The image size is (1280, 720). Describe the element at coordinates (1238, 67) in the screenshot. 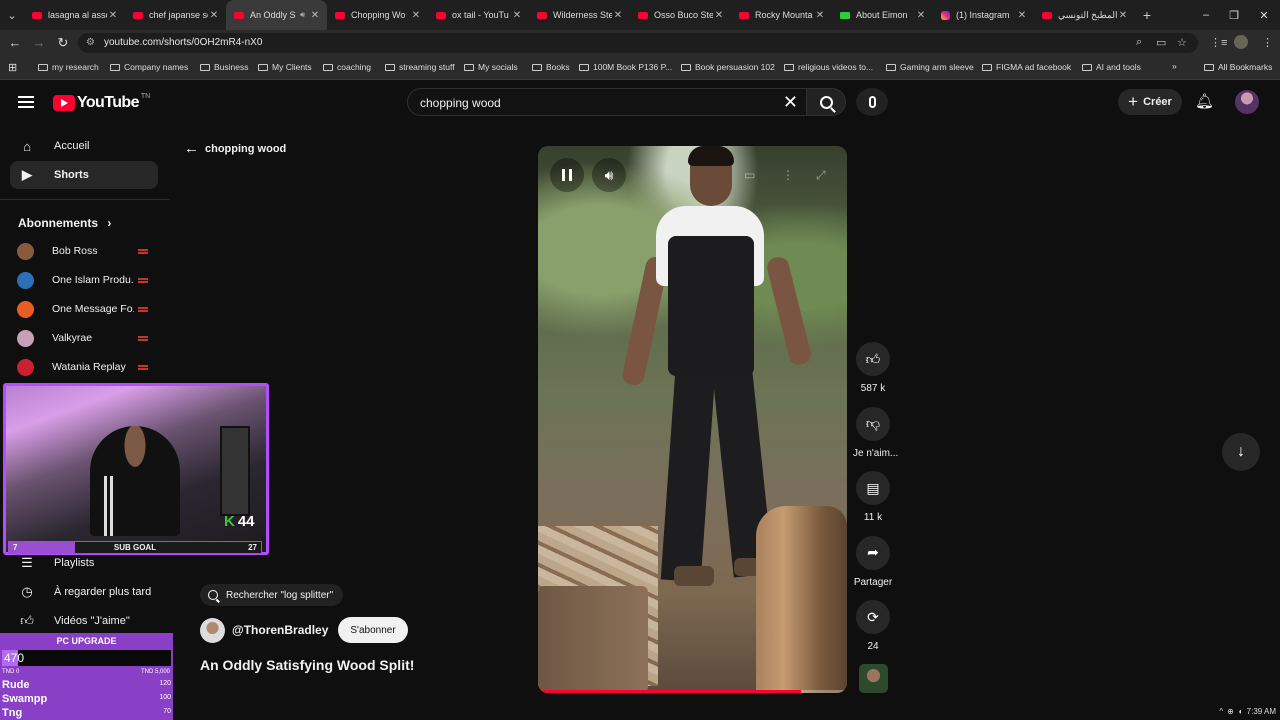

I see `all-bookmarks: All Bookmarks` at that location.